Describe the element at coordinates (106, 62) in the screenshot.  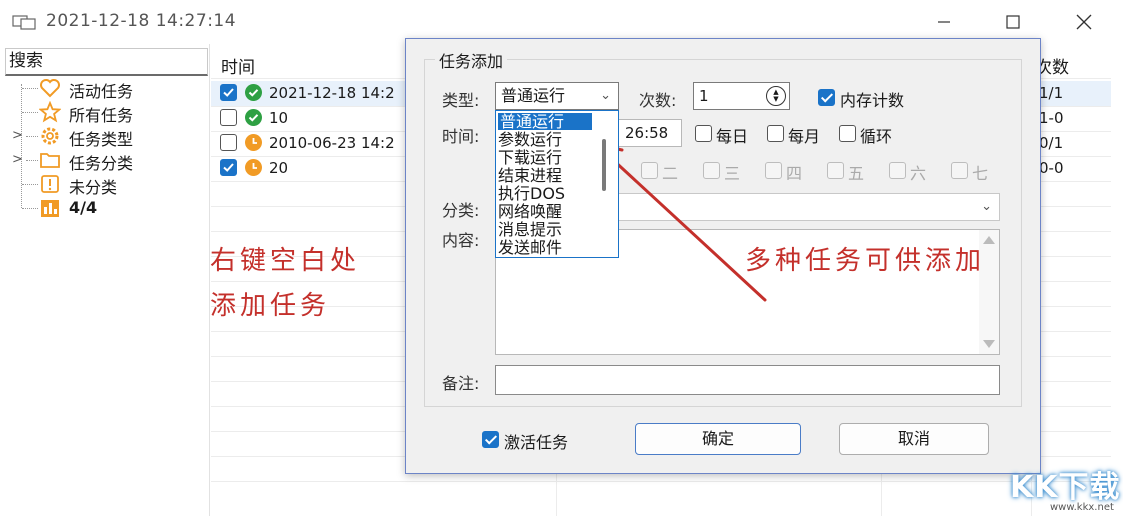
I see `search-label: 搜索` at that location.